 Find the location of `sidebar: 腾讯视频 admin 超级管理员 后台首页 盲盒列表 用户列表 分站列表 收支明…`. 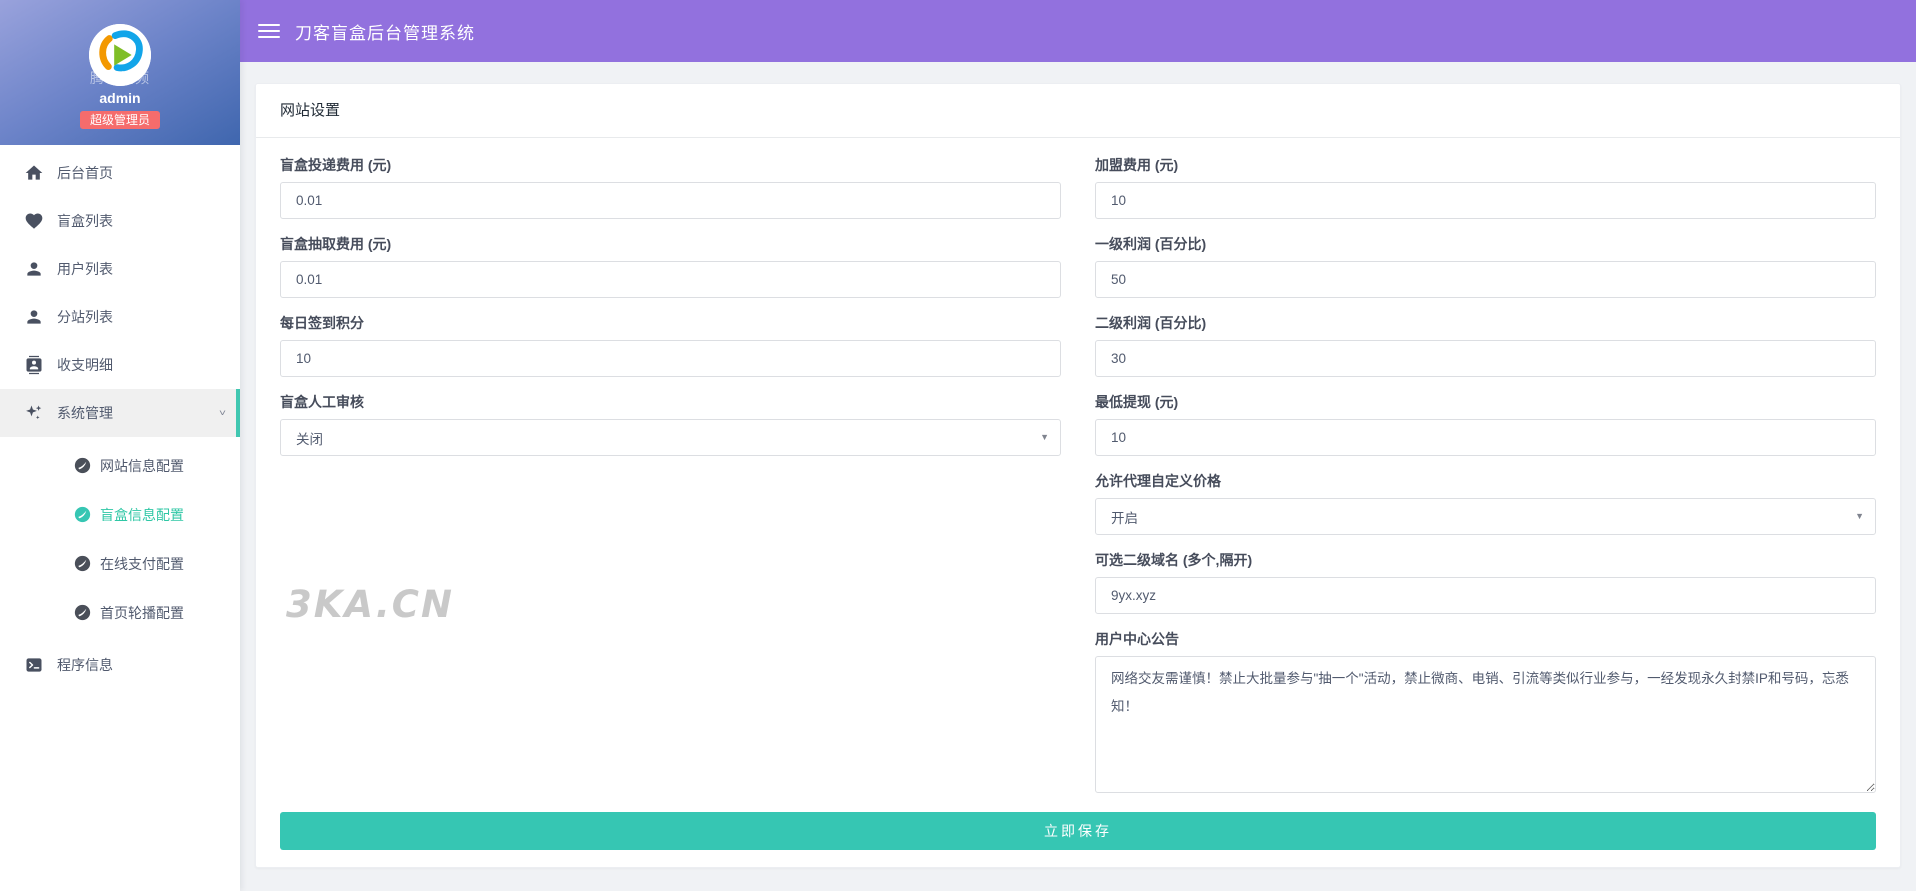

sidebar: 腾讯视频 admin 超级管理员 后台首页 盲盒列表 用户列表 分站列表 收支明… is located at coordinates (120, 445).